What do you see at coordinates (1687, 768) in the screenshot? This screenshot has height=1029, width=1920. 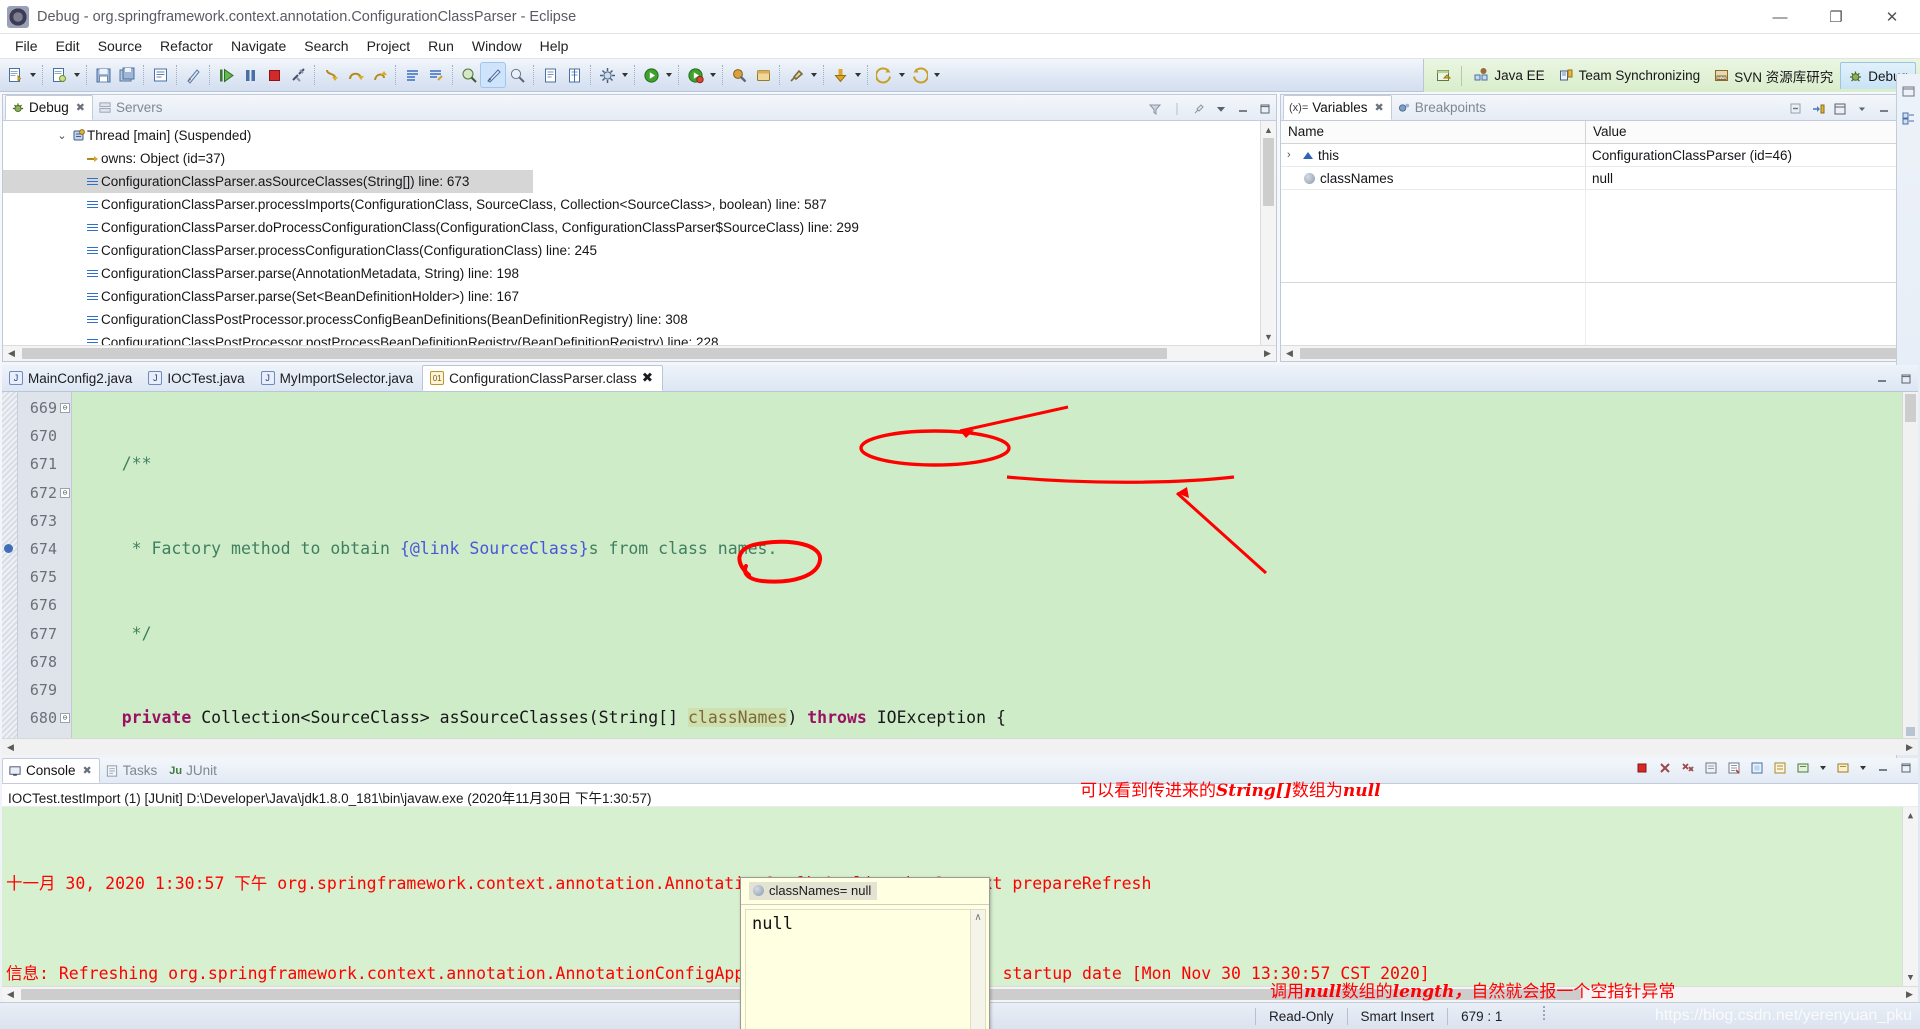 I see `remove-all-terminated-icon` at bounding box center [1687, 768].